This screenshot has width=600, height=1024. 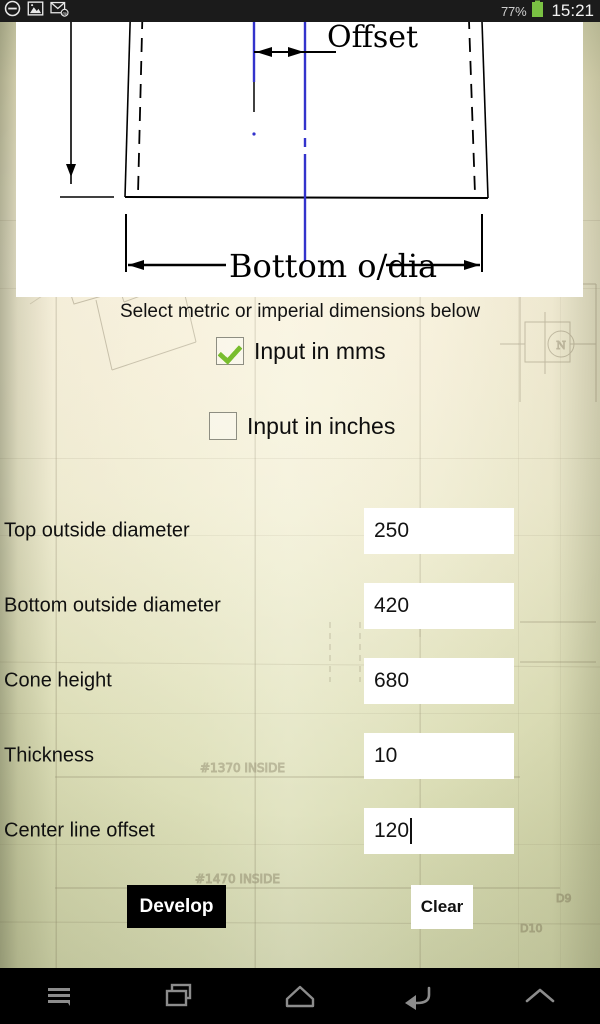 What do you see at coordinates (300, 531) in the screenshot?
I see `field-row-top-outside-diameter: Top outside diameter` at bounding box center [300, 531].